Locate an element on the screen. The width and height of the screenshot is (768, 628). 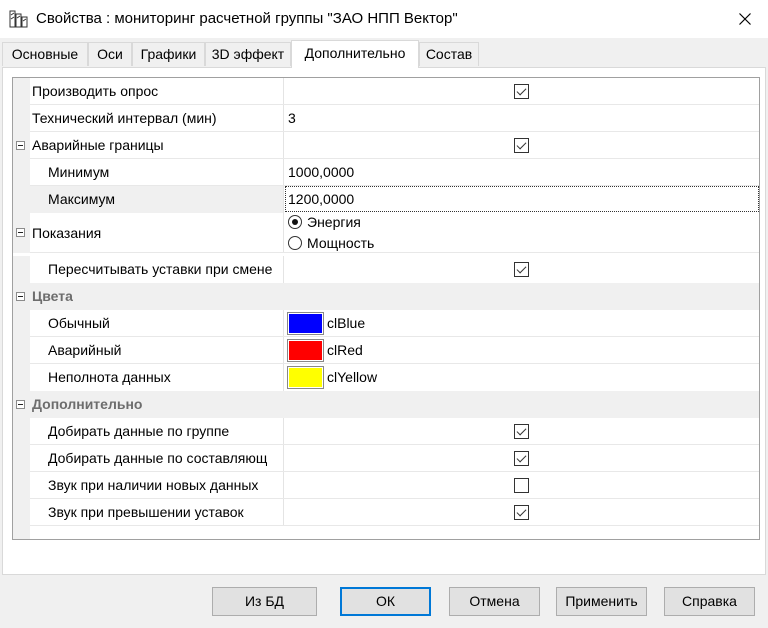
color-normal-label: Обычный is located at coordinates (79, 323).